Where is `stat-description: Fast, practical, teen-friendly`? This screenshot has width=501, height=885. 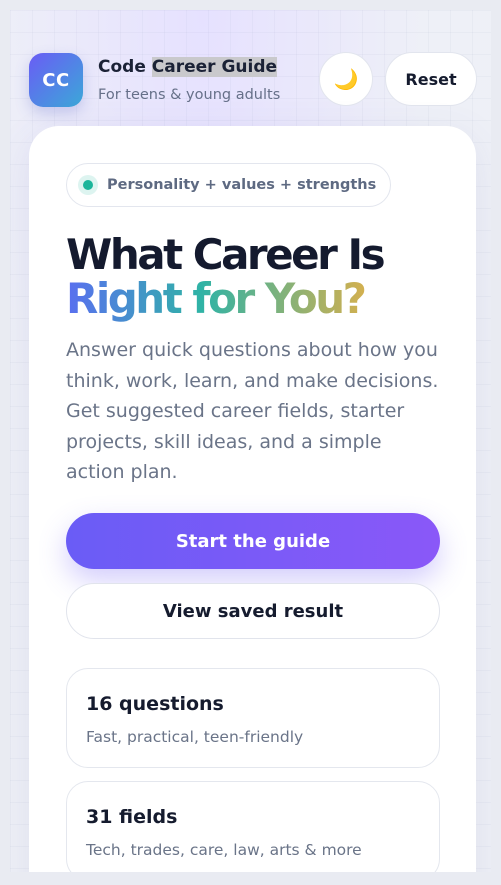
stat-description: Fast, practical, teen-friendly is located at coordinates (195, 737).